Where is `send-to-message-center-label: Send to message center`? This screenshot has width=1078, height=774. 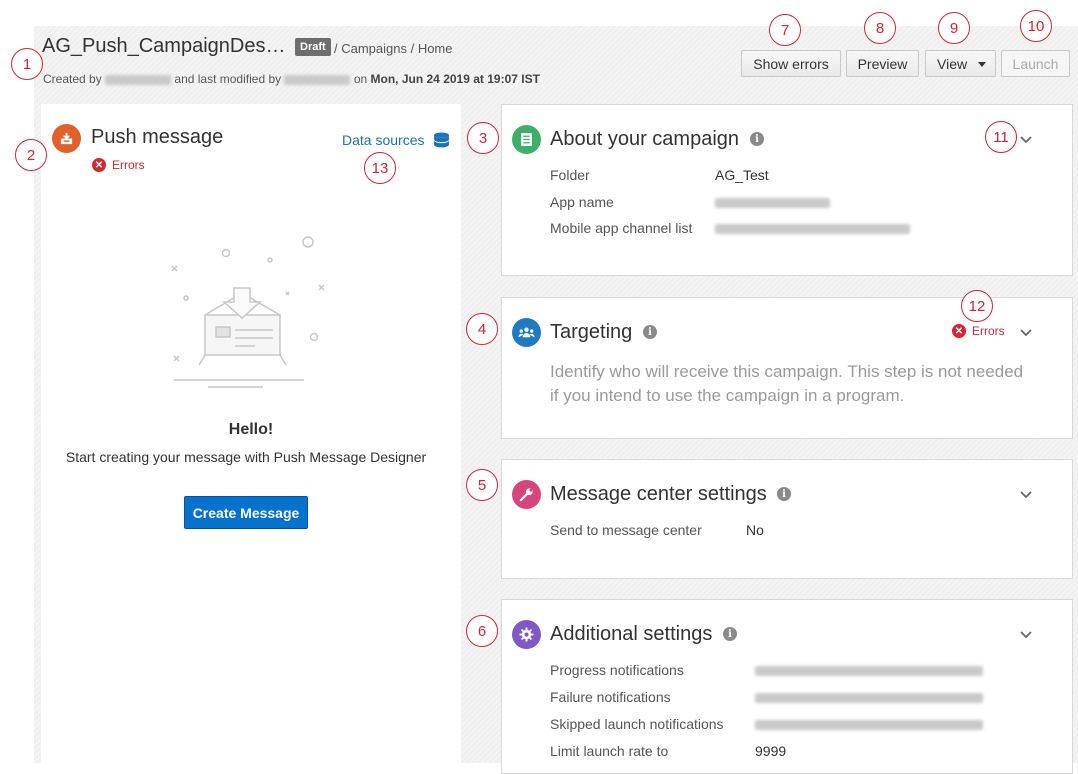 send-to-message-center-label: Send to message center is located at coordinates (626, 530).